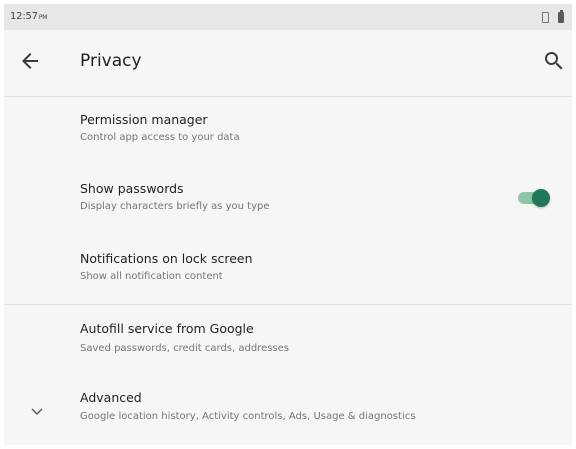 The image size is (576, 449). What do you see at coordinates (167, 328) in the screenshot?
I see `pref-title: Autofill service from Google` at bounding box center [167, 328].